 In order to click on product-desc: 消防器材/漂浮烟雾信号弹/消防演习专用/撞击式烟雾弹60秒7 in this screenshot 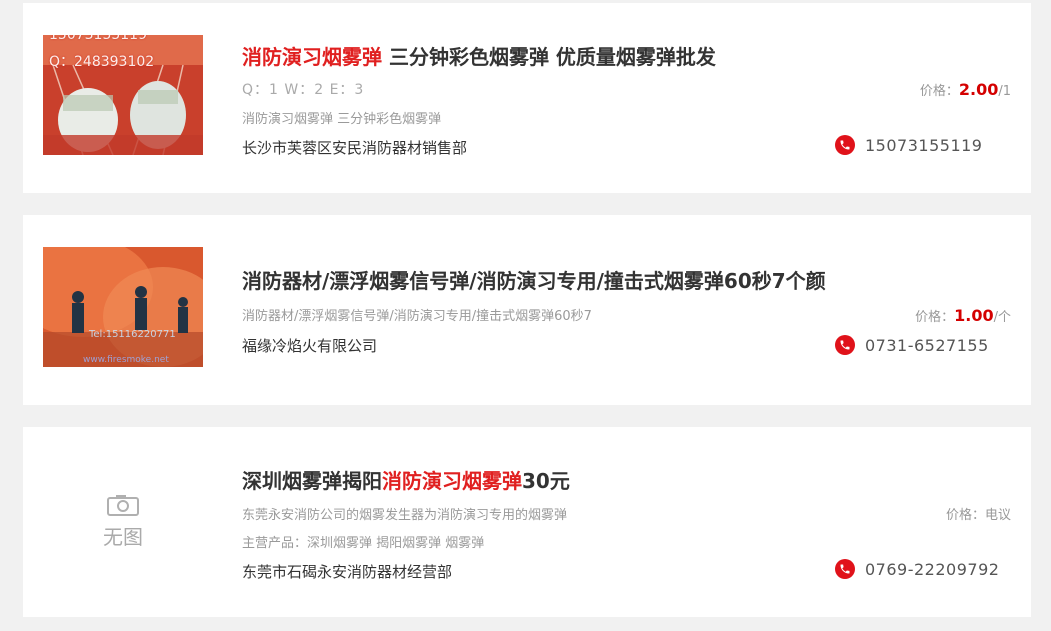, I will do `click(417, 316)`.